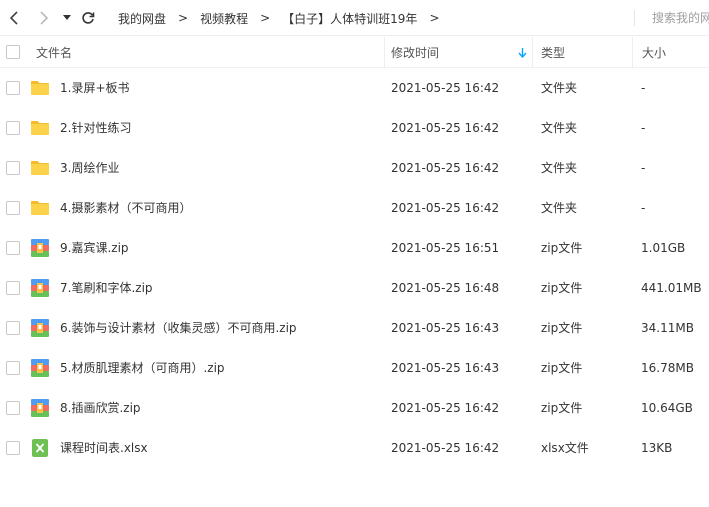  I want to click on breadcrumb: 我的网盘 > 视频教程 > 【白子】人体特训班19年 >, so click(285, 18).